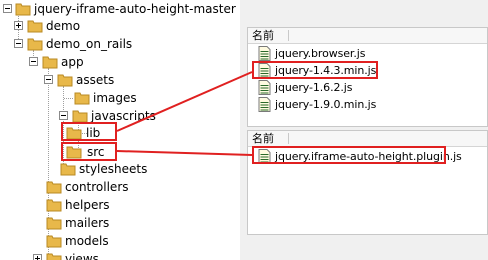  I want to click on lib-highlight-box, so click(89, 131).